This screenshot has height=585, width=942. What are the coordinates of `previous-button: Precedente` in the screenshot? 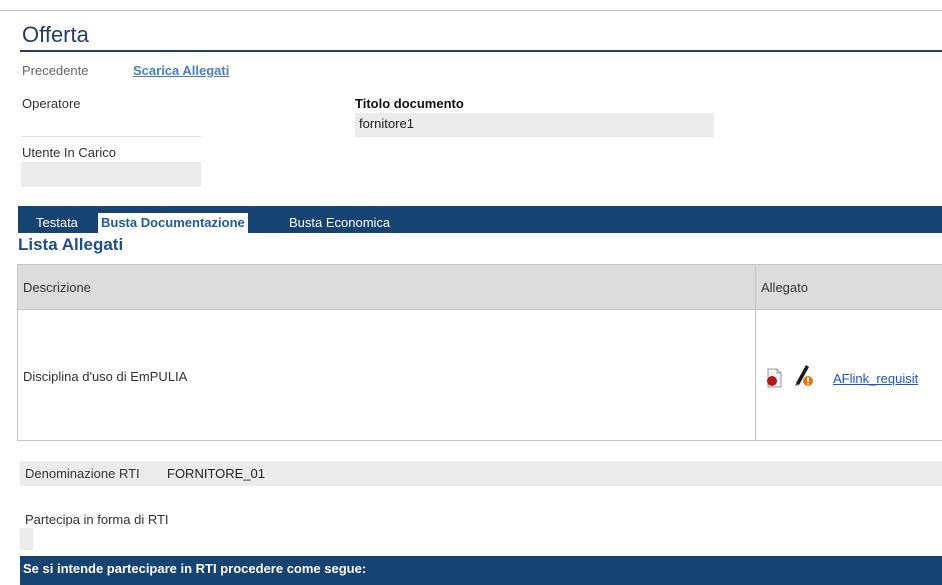 It's located at (55, 70).